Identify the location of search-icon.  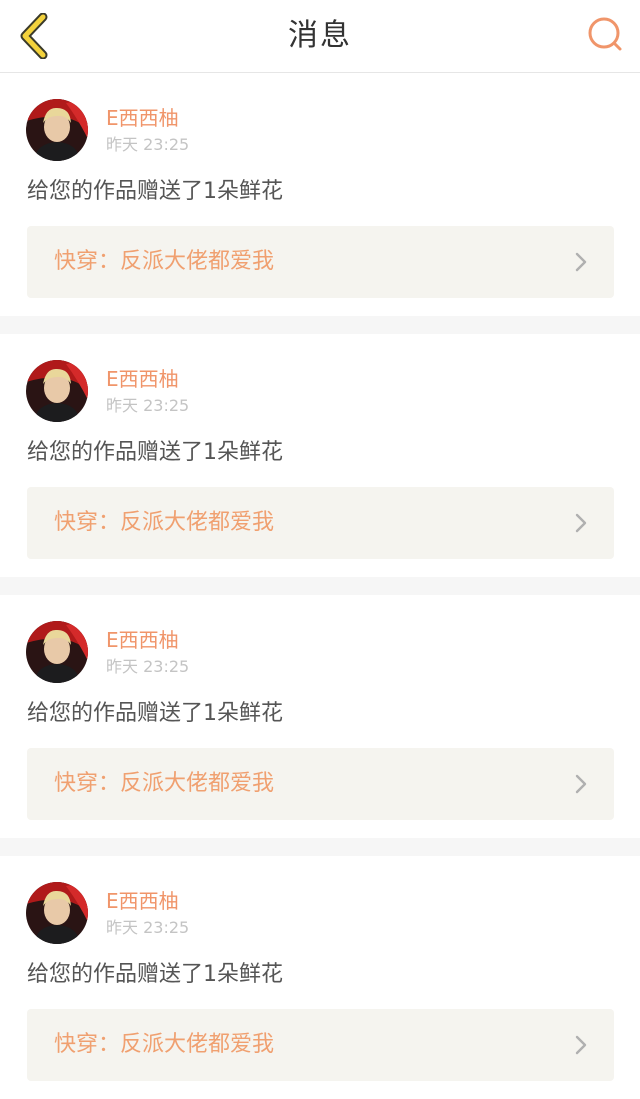
(605, 34).